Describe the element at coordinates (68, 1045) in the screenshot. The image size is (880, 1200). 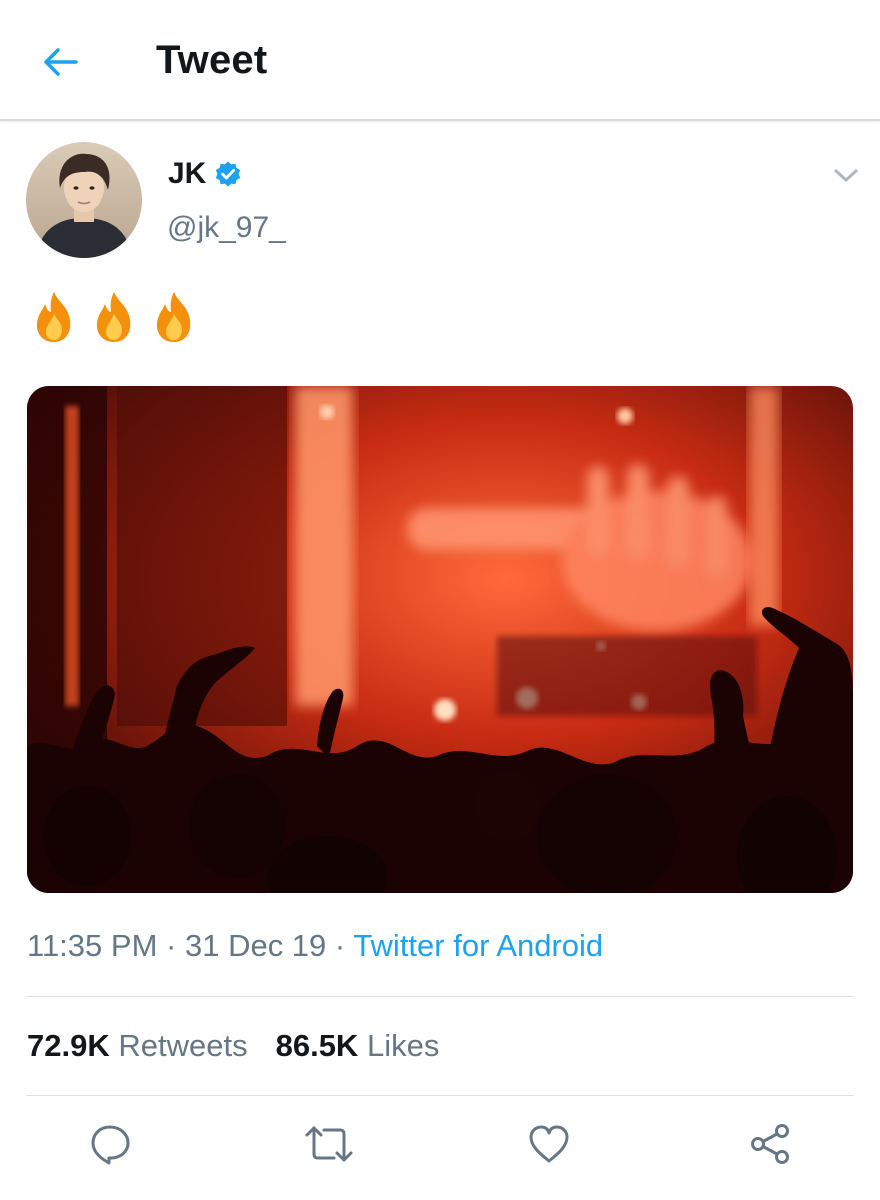
I see `retweets-count: 72.9K` at that location.